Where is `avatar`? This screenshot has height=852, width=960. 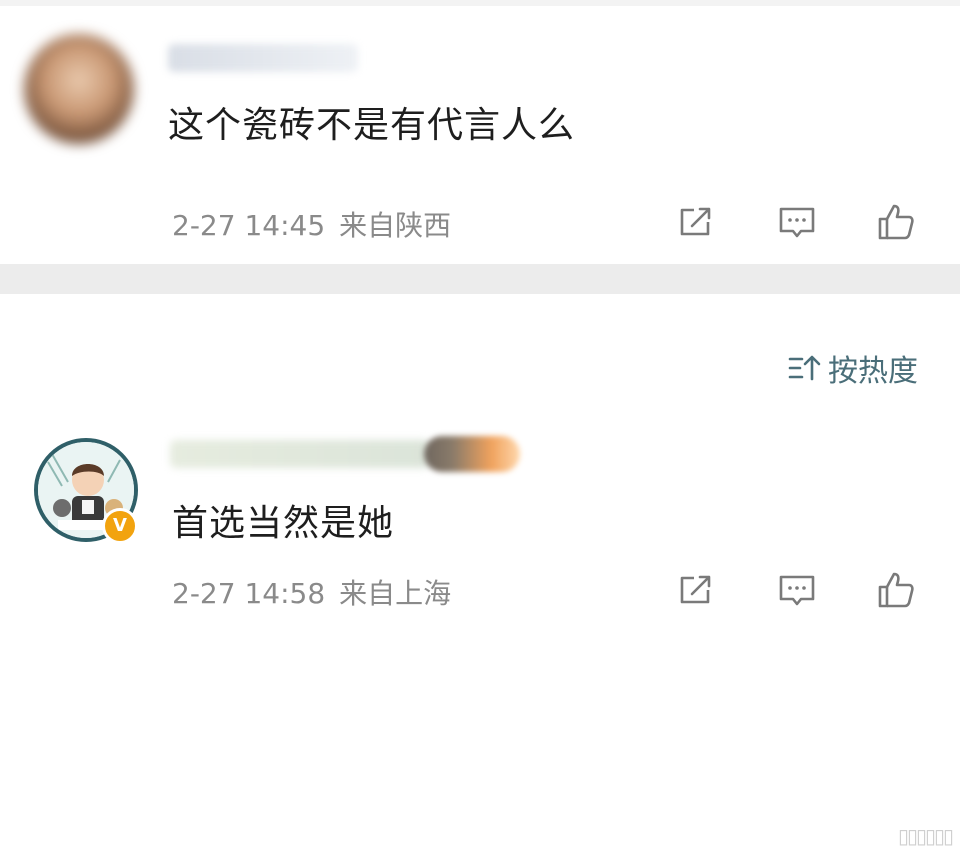 avatar is located at coordinates (79, 89).